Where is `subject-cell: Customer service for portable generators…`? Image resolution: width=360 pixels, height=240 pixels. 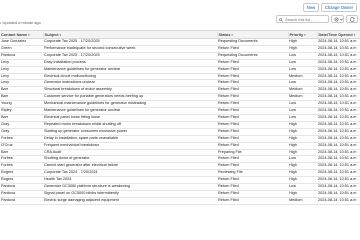 subject-cell: Customer service for portable generators… is located at coordinates (130, 97).